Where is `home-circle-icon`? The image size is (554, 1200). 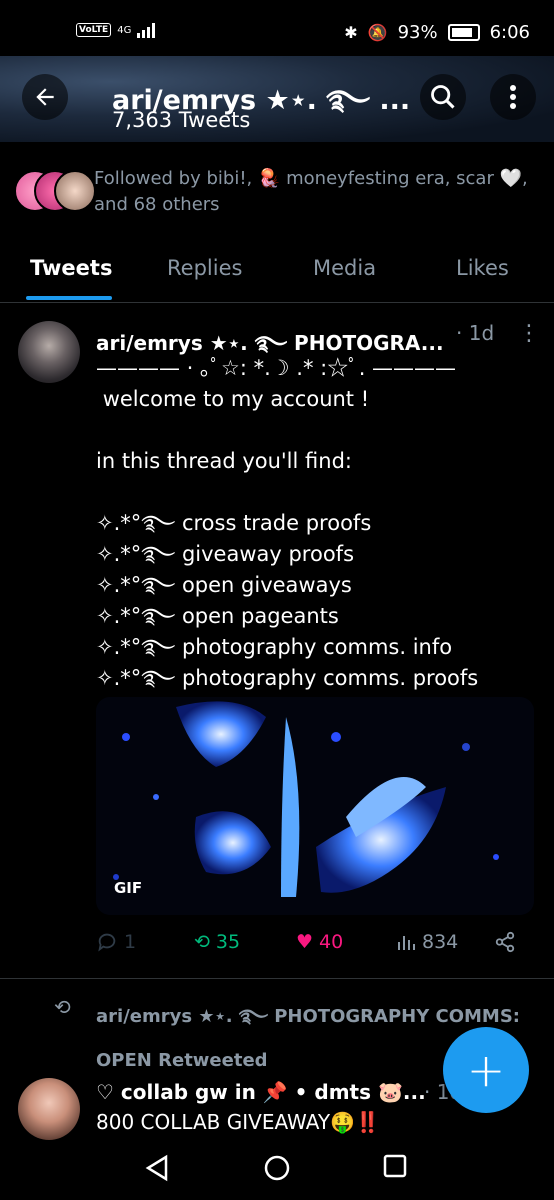 home-circle-icon is located at coordinates (277, 1168).